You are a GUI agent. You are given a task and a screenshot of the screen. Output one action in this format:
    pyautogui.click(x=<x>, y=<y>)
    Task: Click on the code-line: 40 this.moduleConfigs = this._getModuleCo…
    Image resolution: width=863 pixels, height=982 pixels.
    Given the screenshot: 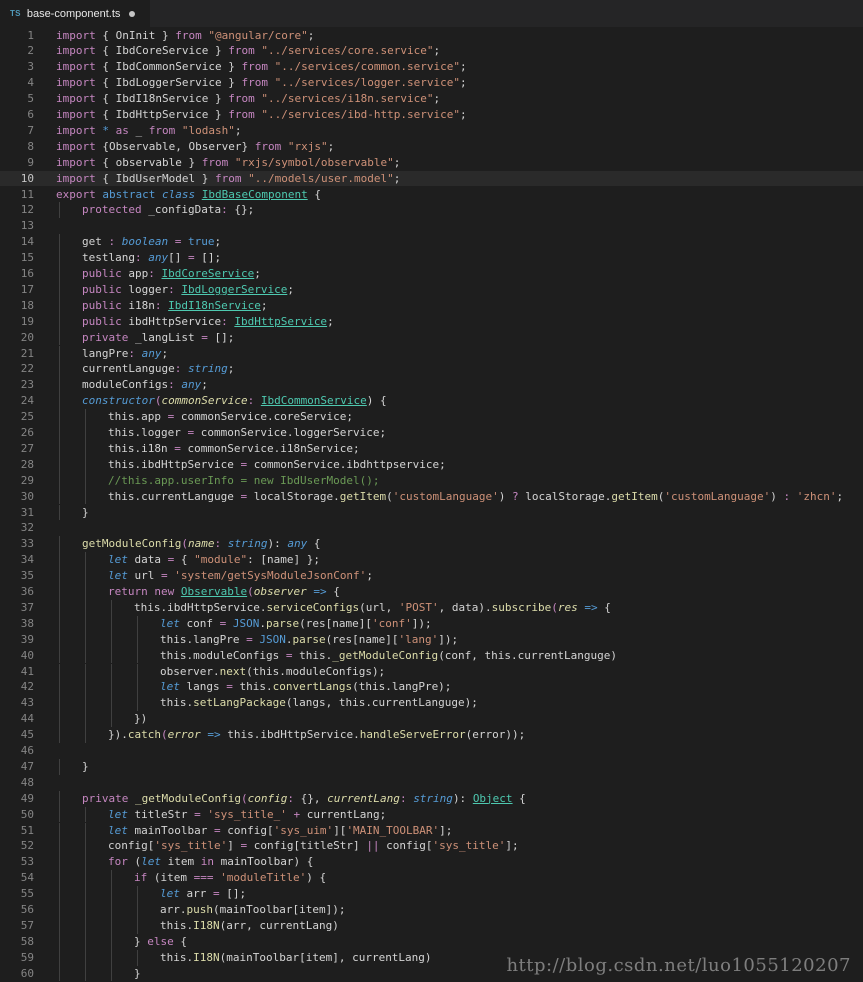 What is the action you would take?
    pyautogui.click(x=431, y=655)
    